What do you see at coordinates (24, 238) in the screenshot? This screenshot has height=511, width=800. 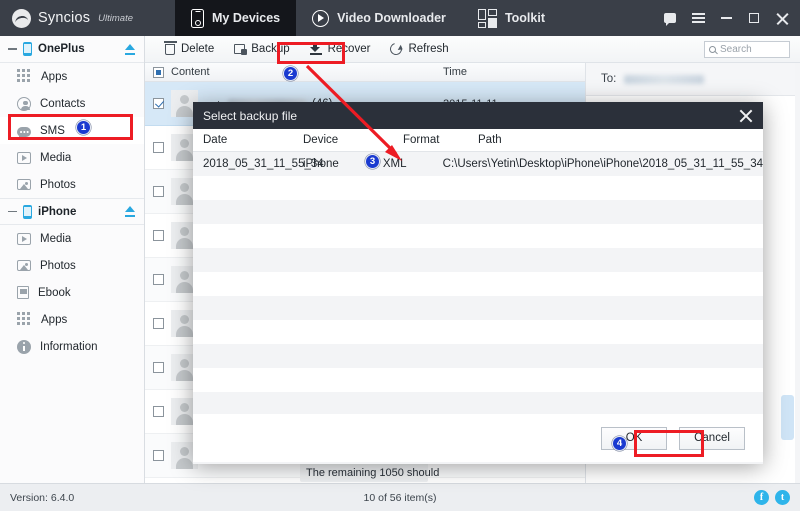 I see `media-icon` at bounding box center [24, 238].